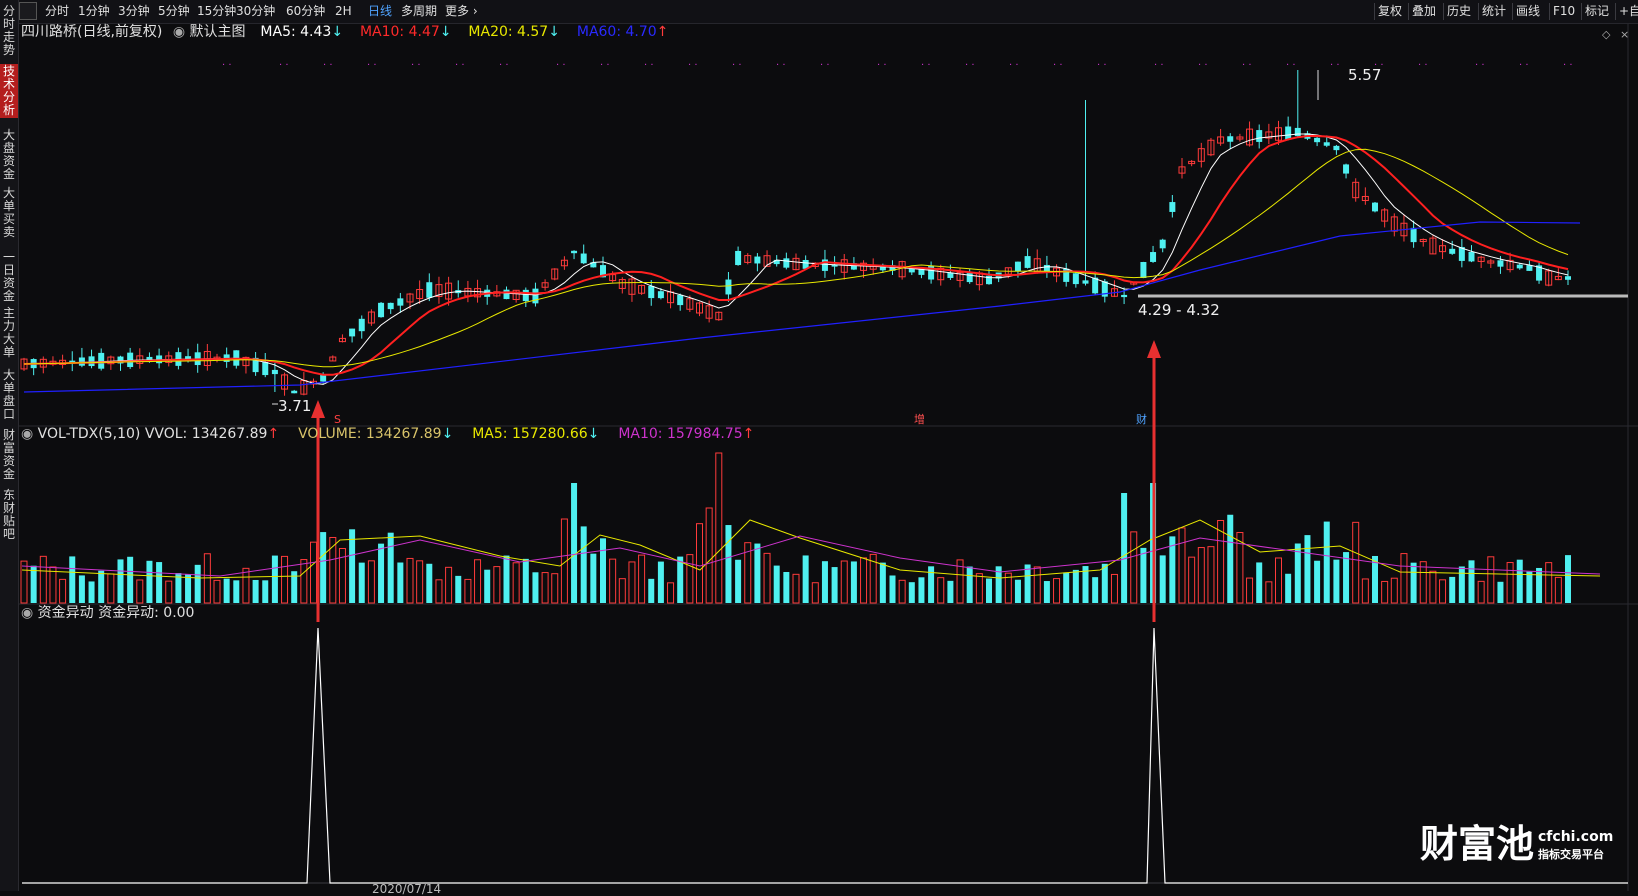 The width and height of the screenshot is (1638, 896). Describe the element at coordinates (616, 32) in the screenshot. I see `ma60-value: MA60: 4.70` at that location.